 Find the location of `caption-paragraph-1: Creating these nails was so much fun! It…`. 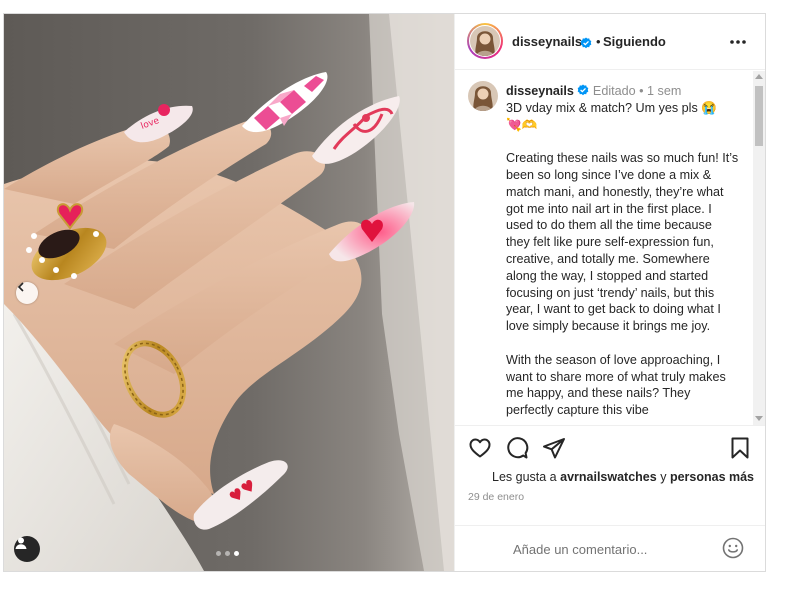

caption-paragraph-1: Creating these nails was so much fun! It… is located at coordinates (624, 242).